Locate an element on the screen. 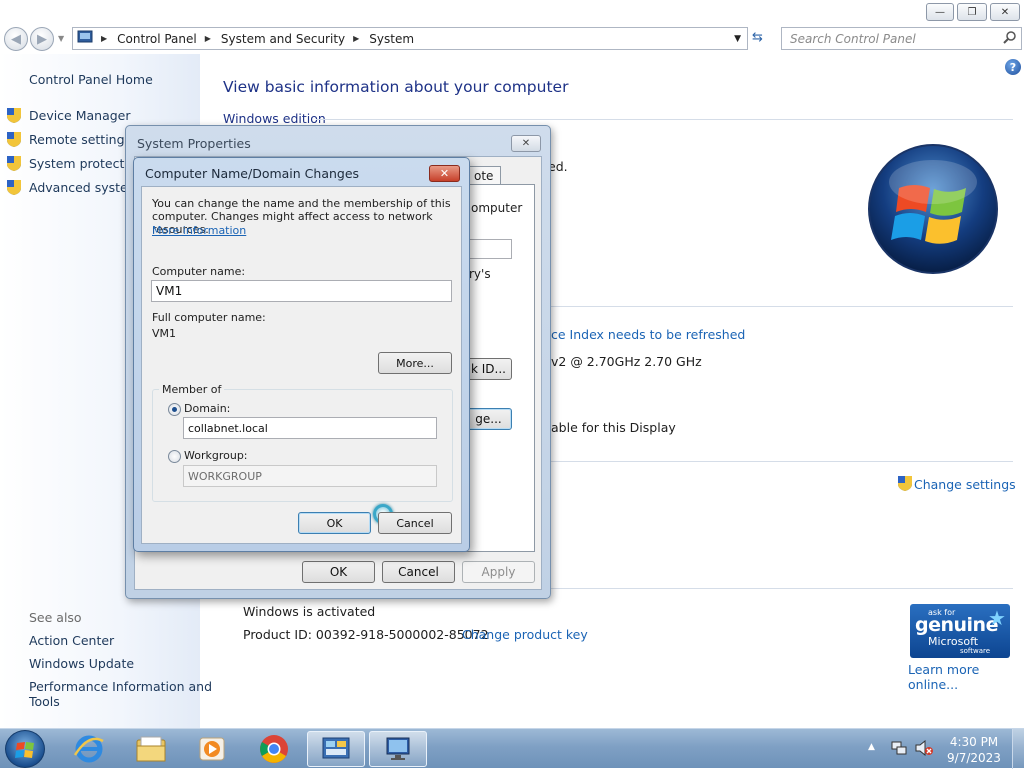 The width and height of the screenshot is (1024, 772). domain-radio is located at coordinates (174, 409).